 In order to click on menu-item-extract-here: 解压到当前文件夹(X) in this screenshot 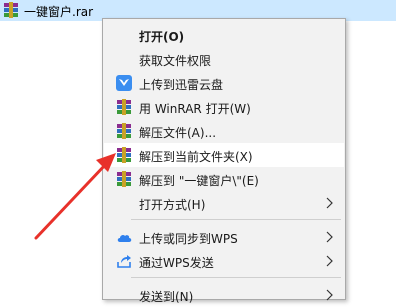, I will do `click(224, 155)`.